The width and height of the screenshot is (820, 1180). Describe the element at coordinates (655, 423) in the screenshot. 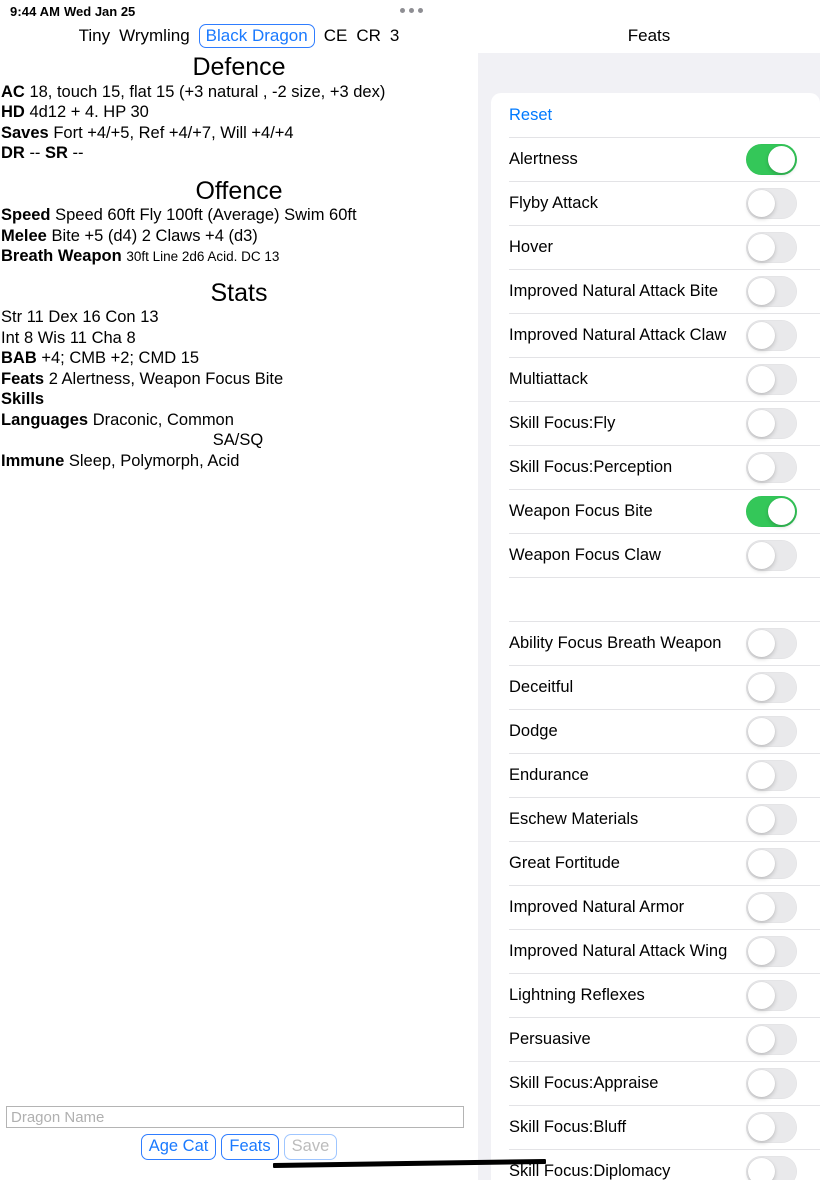

I see `list-item: Skill Focus:Fly` at that location.